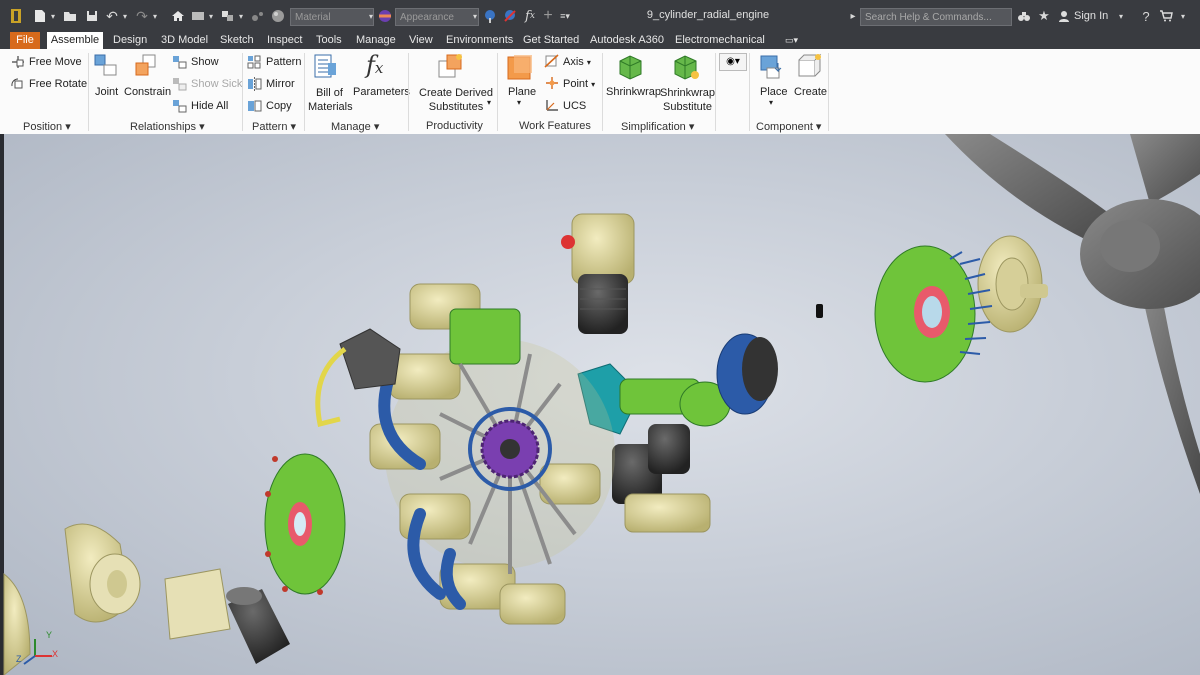  Describe the element at coordinates (788, 126) in the screenshot. I see `component-panel-label: Component ▾` at that location.